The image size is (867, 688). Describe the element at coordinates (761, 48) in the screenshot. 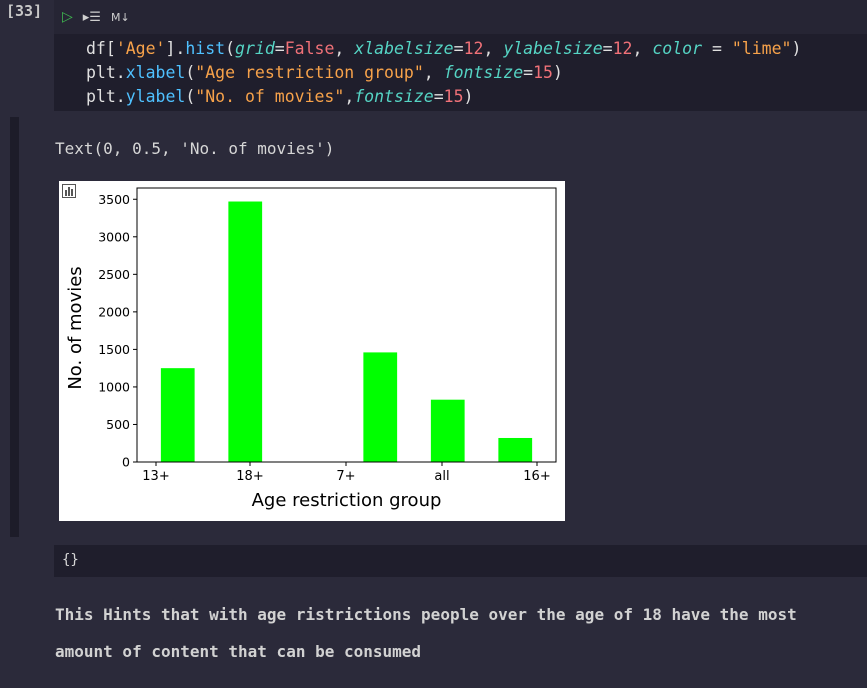

I see `code-token: "lime"` at that location.